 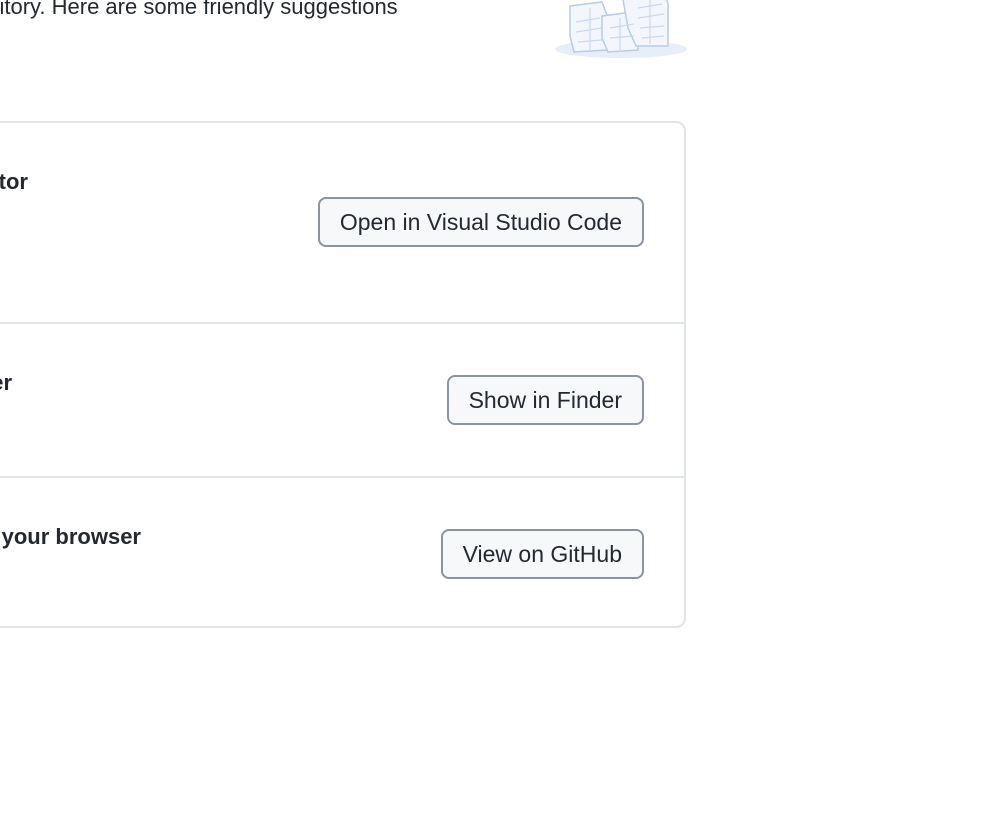 What do you see at coordinates (621, 29) in the screenshot?
I see `empty-repository-boxes-illustration` at bounding box center [621, 29].